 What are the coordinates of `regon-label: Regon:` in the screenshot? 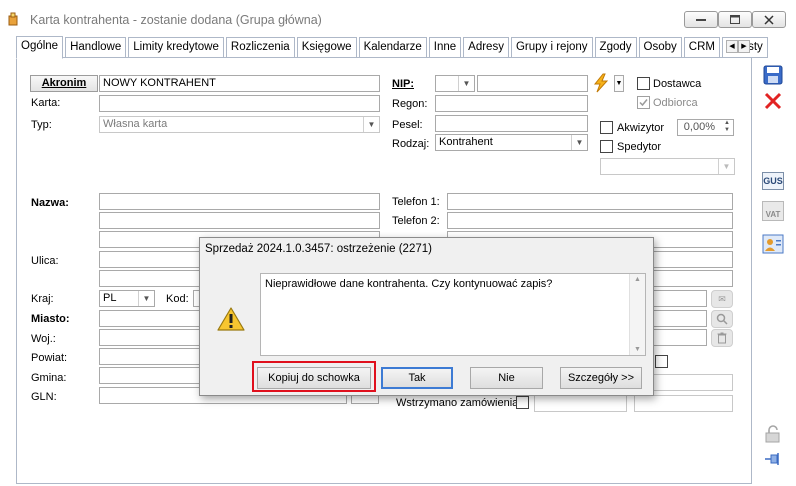 It's located at (410, 104).